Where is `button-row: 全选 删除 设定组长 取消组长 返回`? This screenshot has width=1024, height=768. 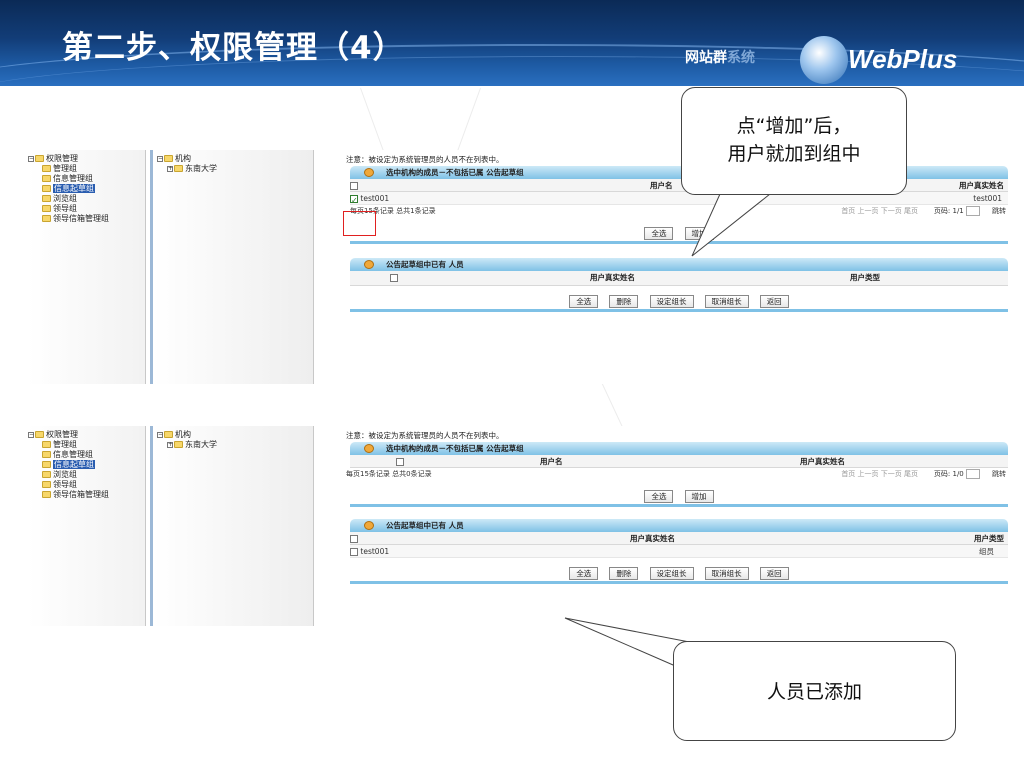 button-row: 全选 删除 设定组长 取消组长 返回 is located at coordinates (679, 297).